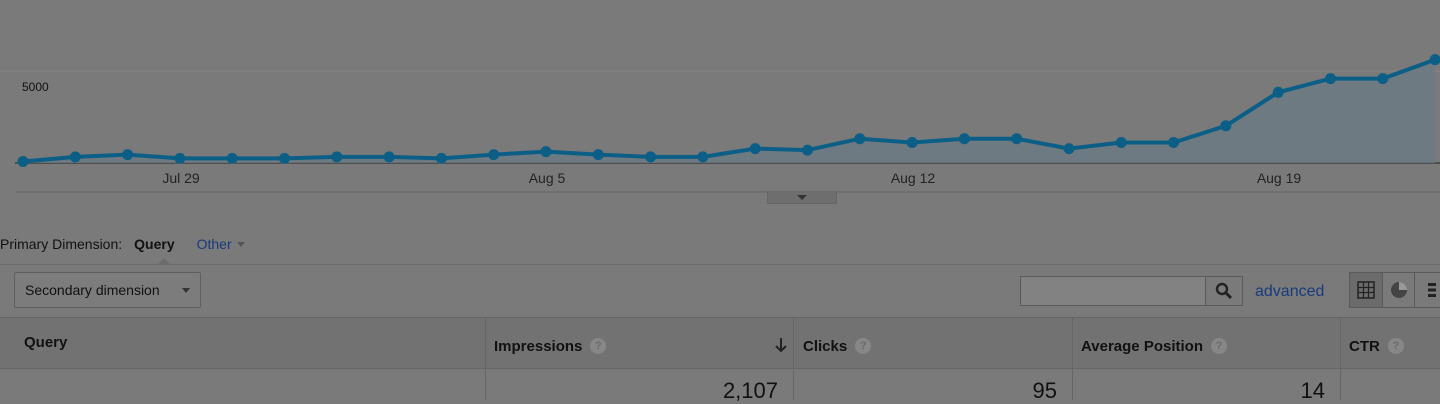 The height and width of the screenshot is (404, 1440). Describe the element at coordinates (1364, 346) in the screenshot. I see `column-header-label: CTR` at that location.